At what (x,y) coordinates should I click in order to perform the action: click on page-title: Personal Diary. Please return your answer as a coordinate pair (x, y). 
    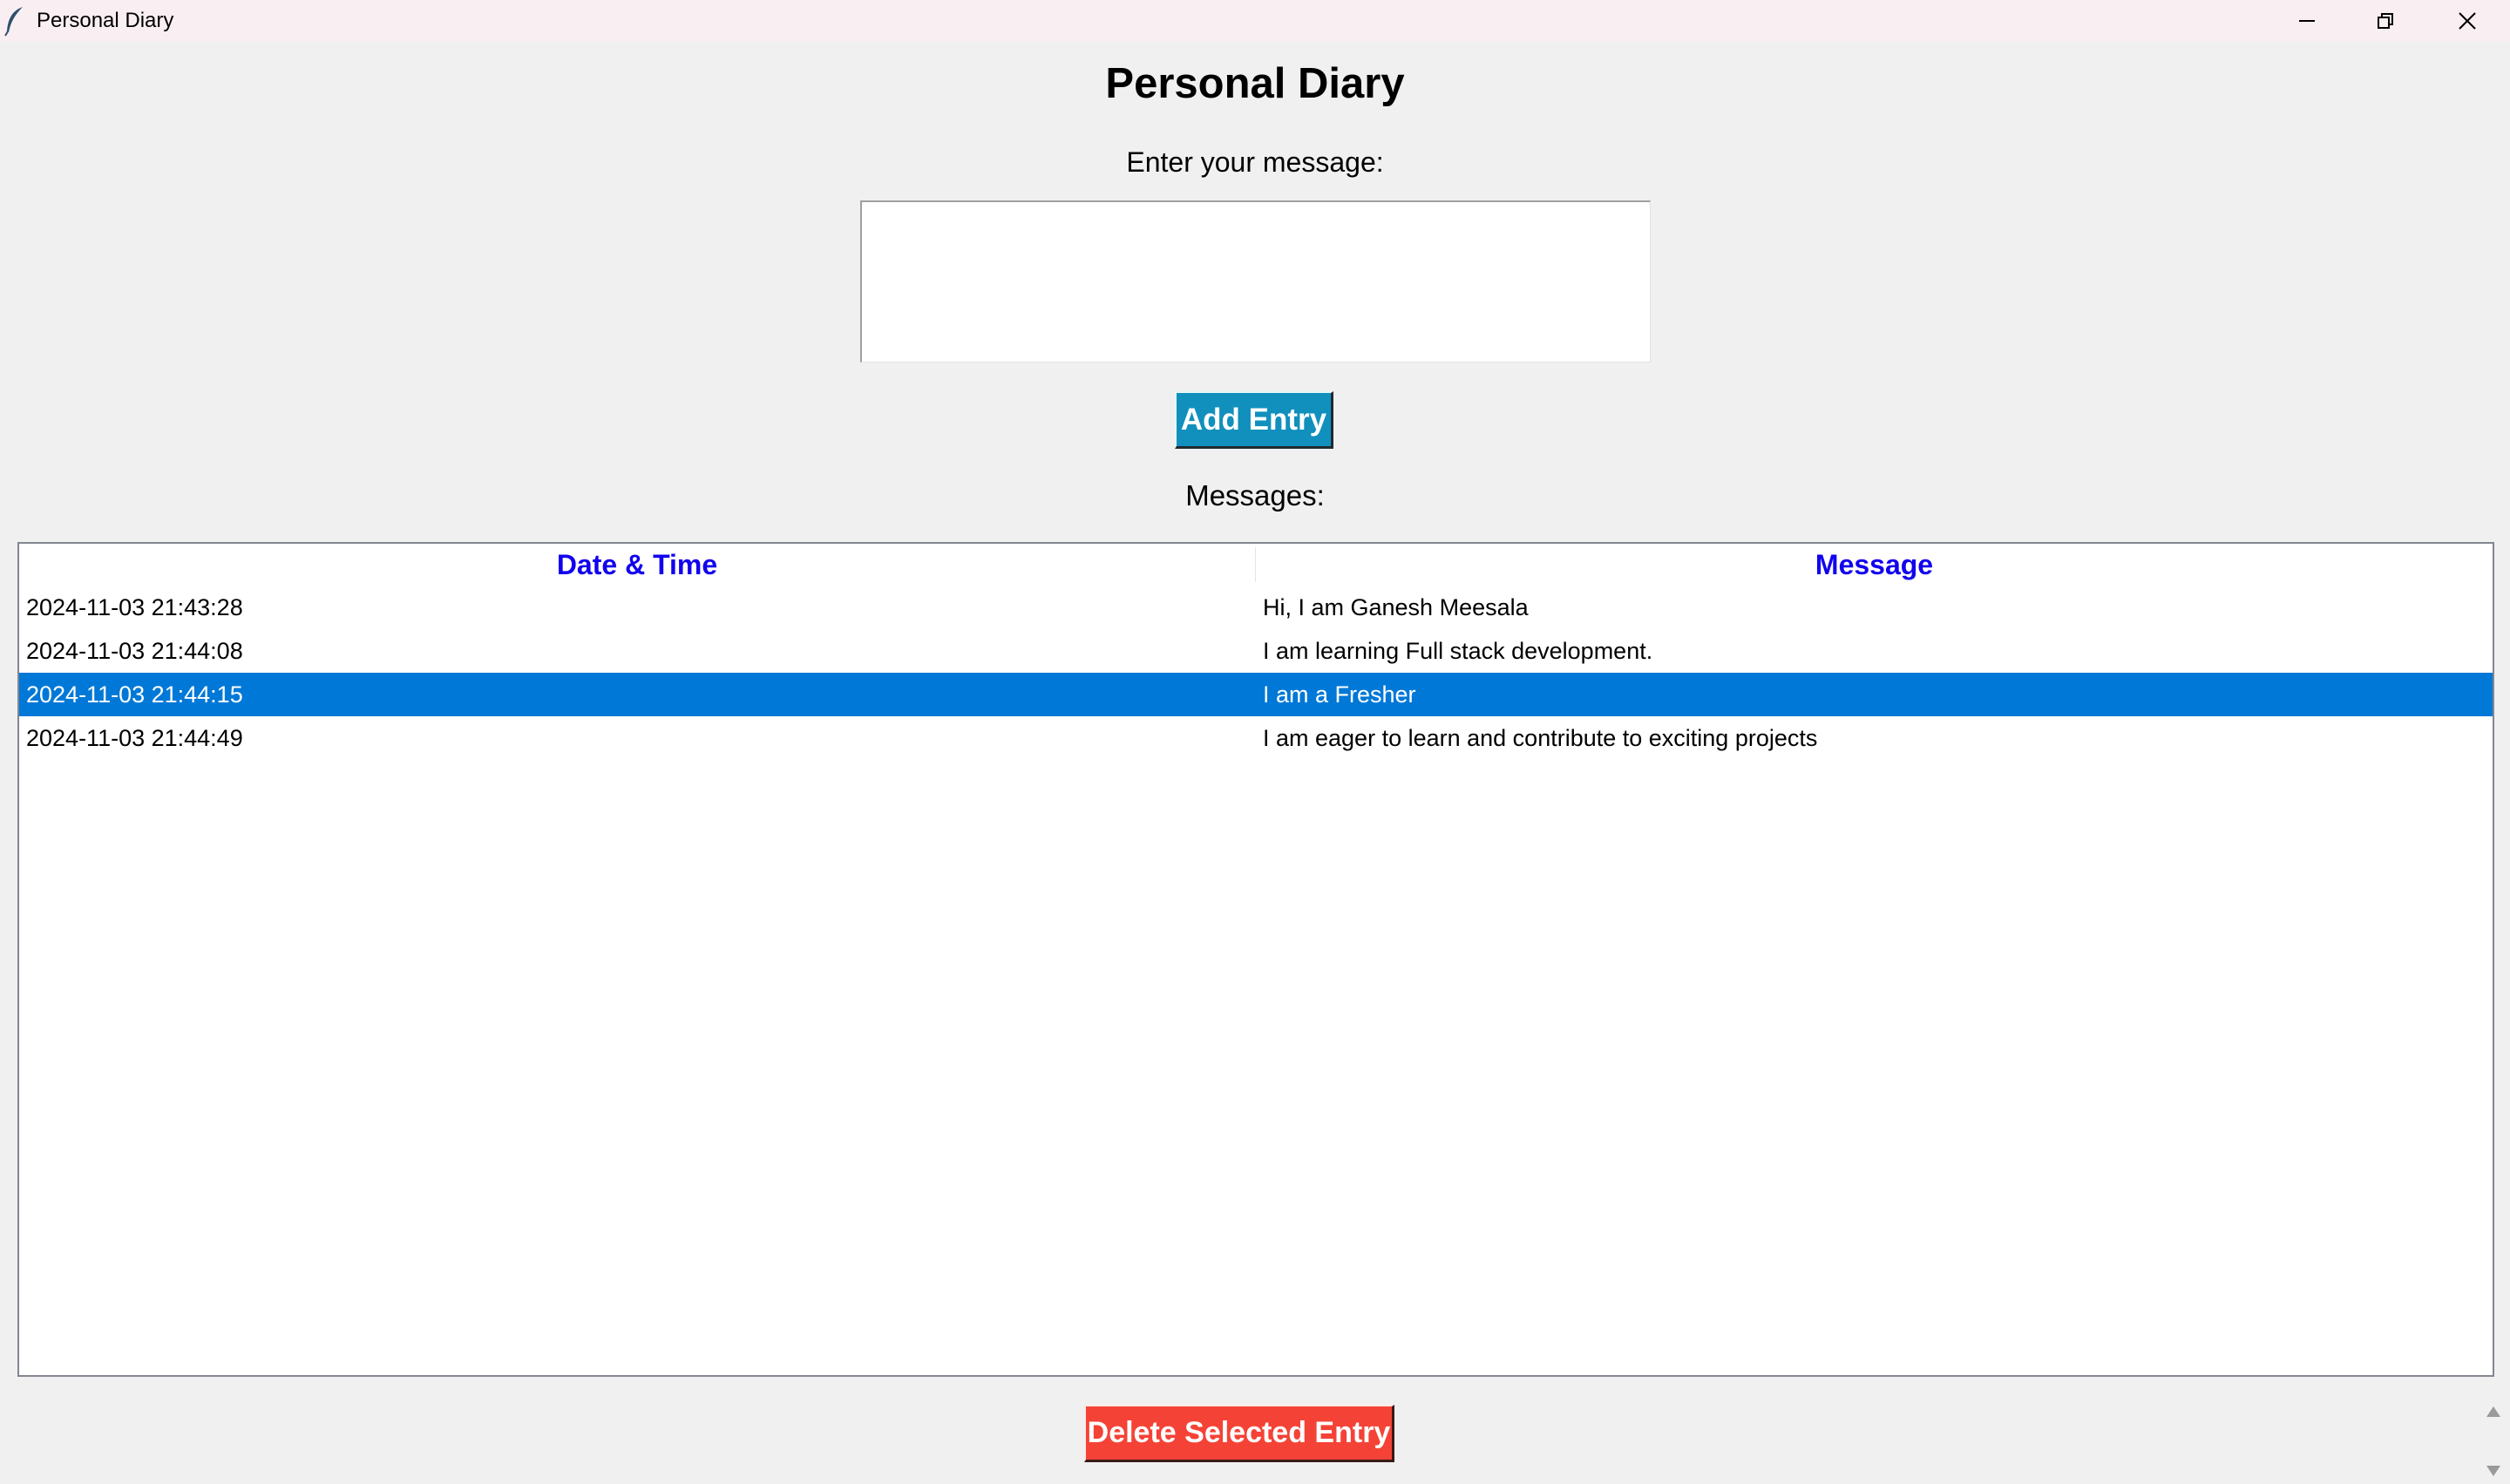
    Looking at the image, I should click on (1255, 83).